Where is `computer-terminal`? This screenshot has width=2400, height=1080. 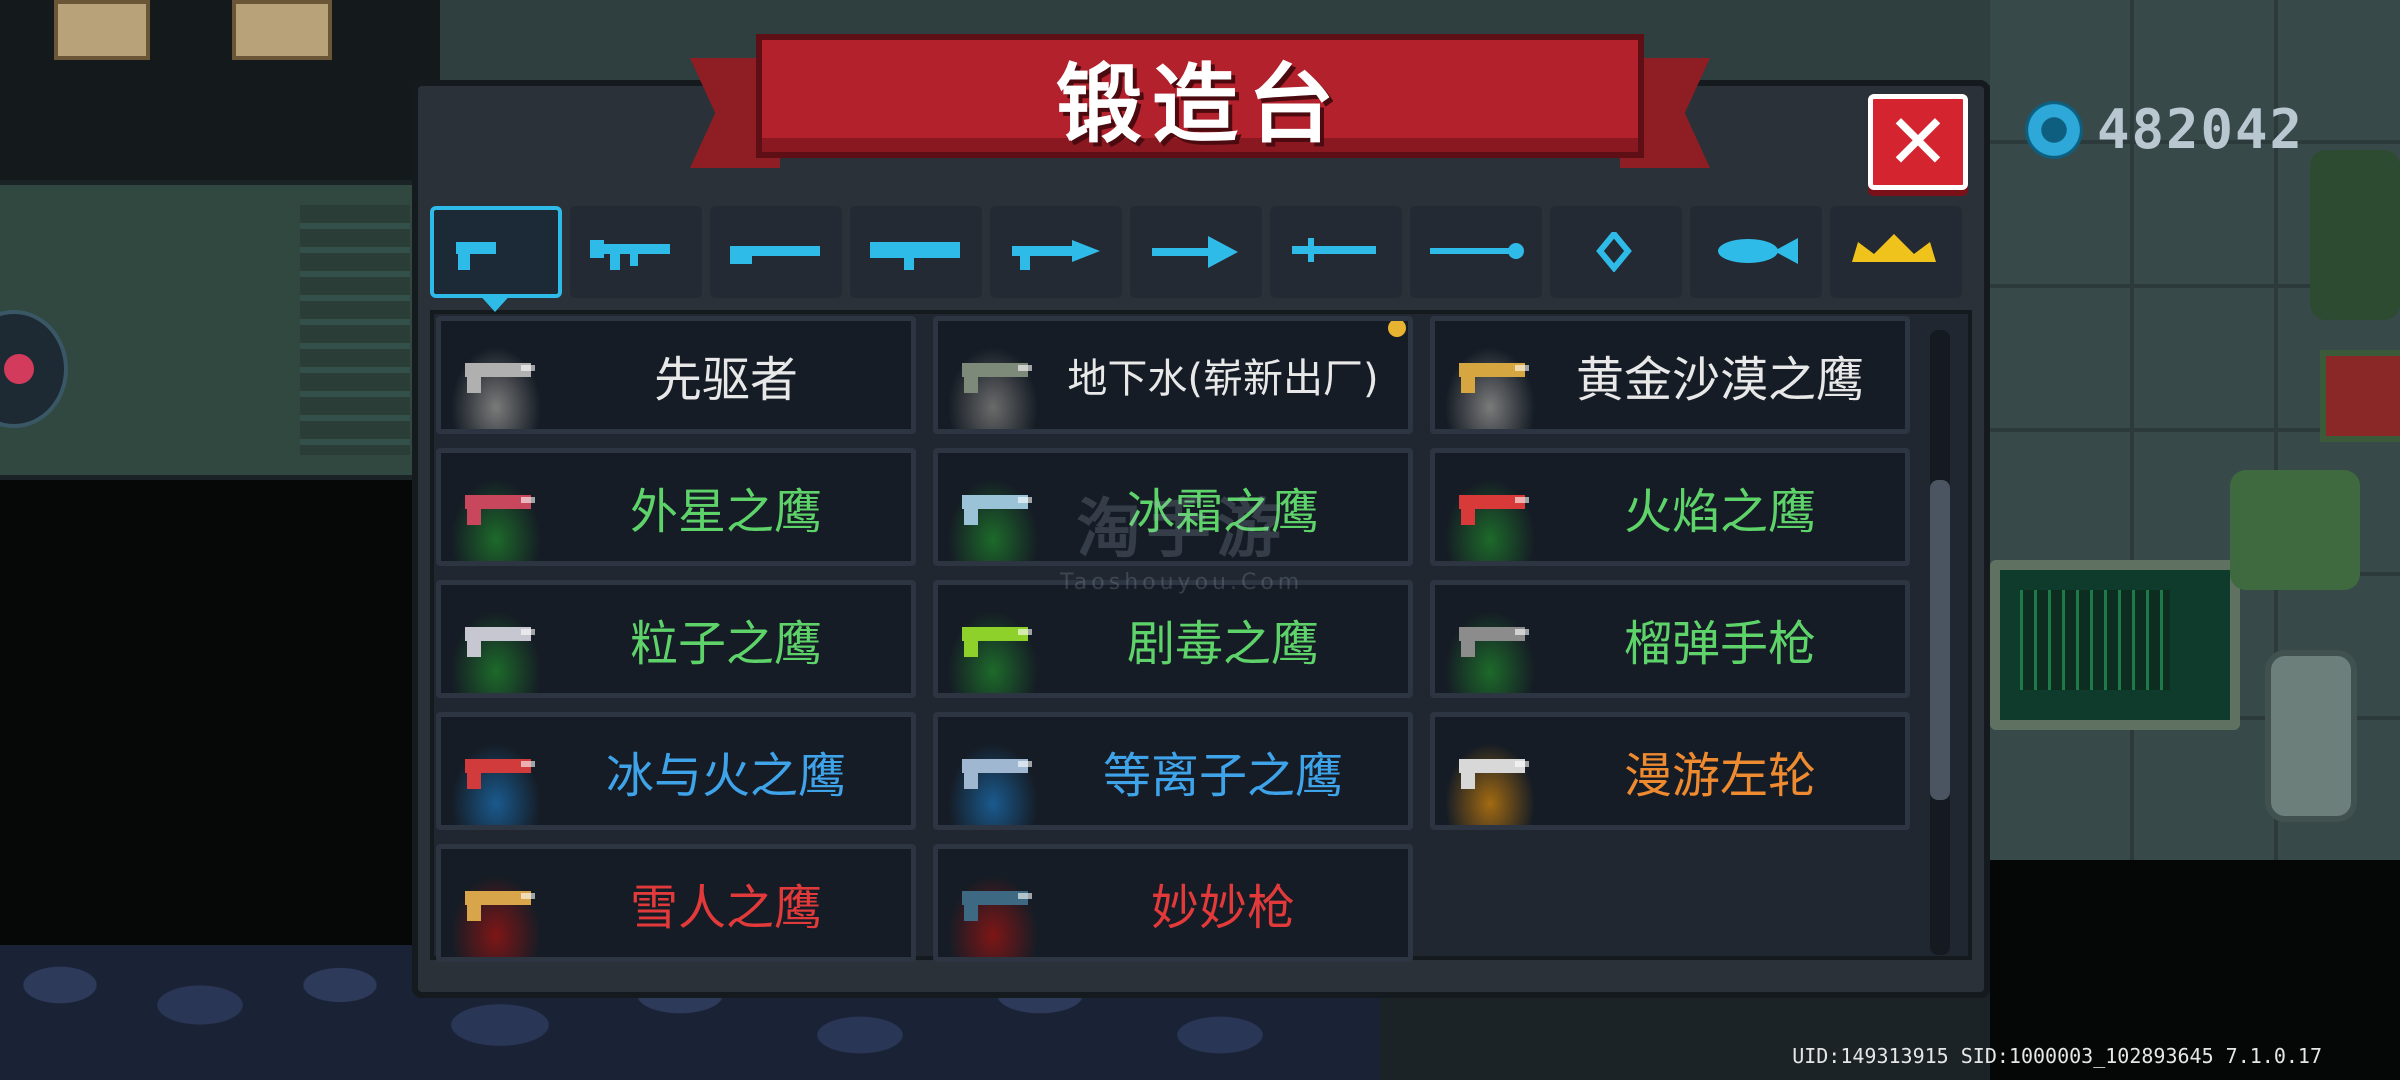 computer-terminal is located at coordinates (2115, 645).